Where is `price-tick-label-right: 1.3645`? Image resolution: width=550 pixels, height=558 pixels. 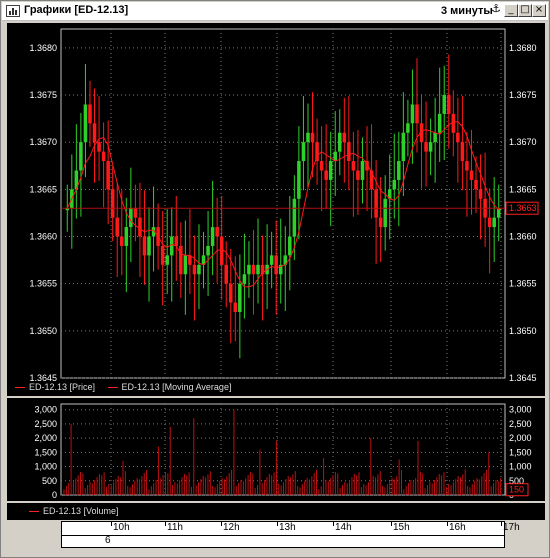 price-tick-label-right: 1.3645 is located at coordinates (523, 378).